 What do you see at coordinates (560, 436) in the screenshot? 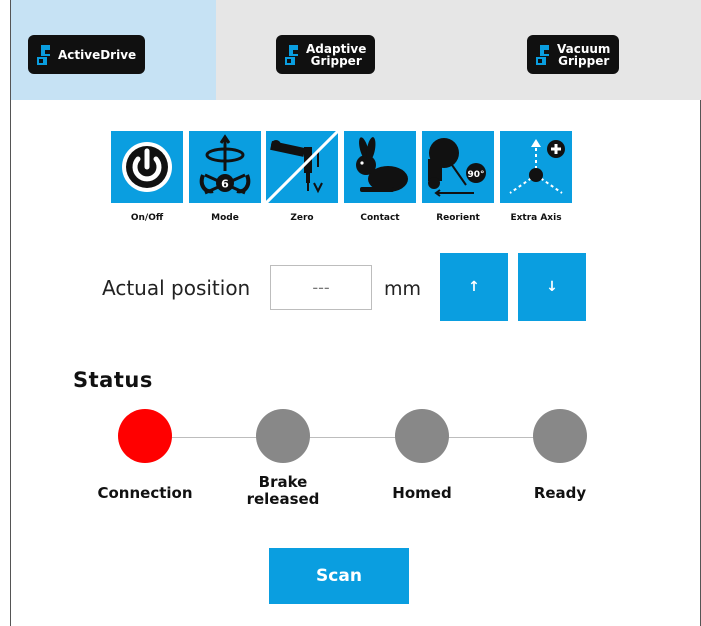
I see `status-dot-ready` at bounding box center [560, 436].